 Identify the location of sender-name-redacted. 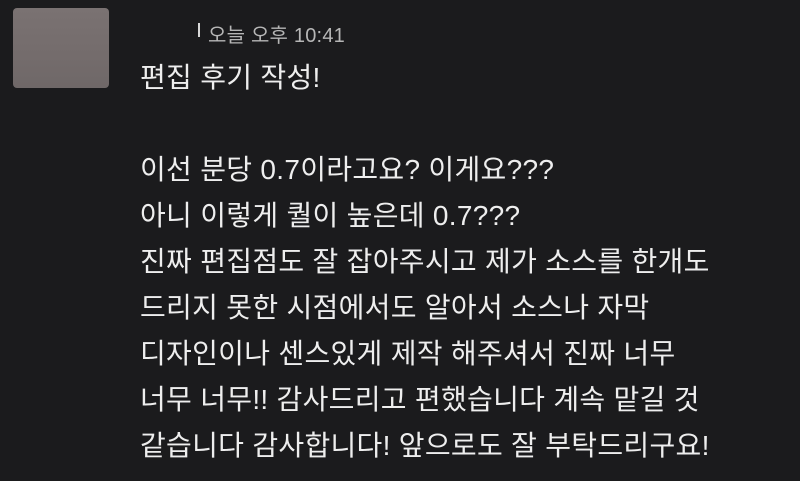
(169, 33).